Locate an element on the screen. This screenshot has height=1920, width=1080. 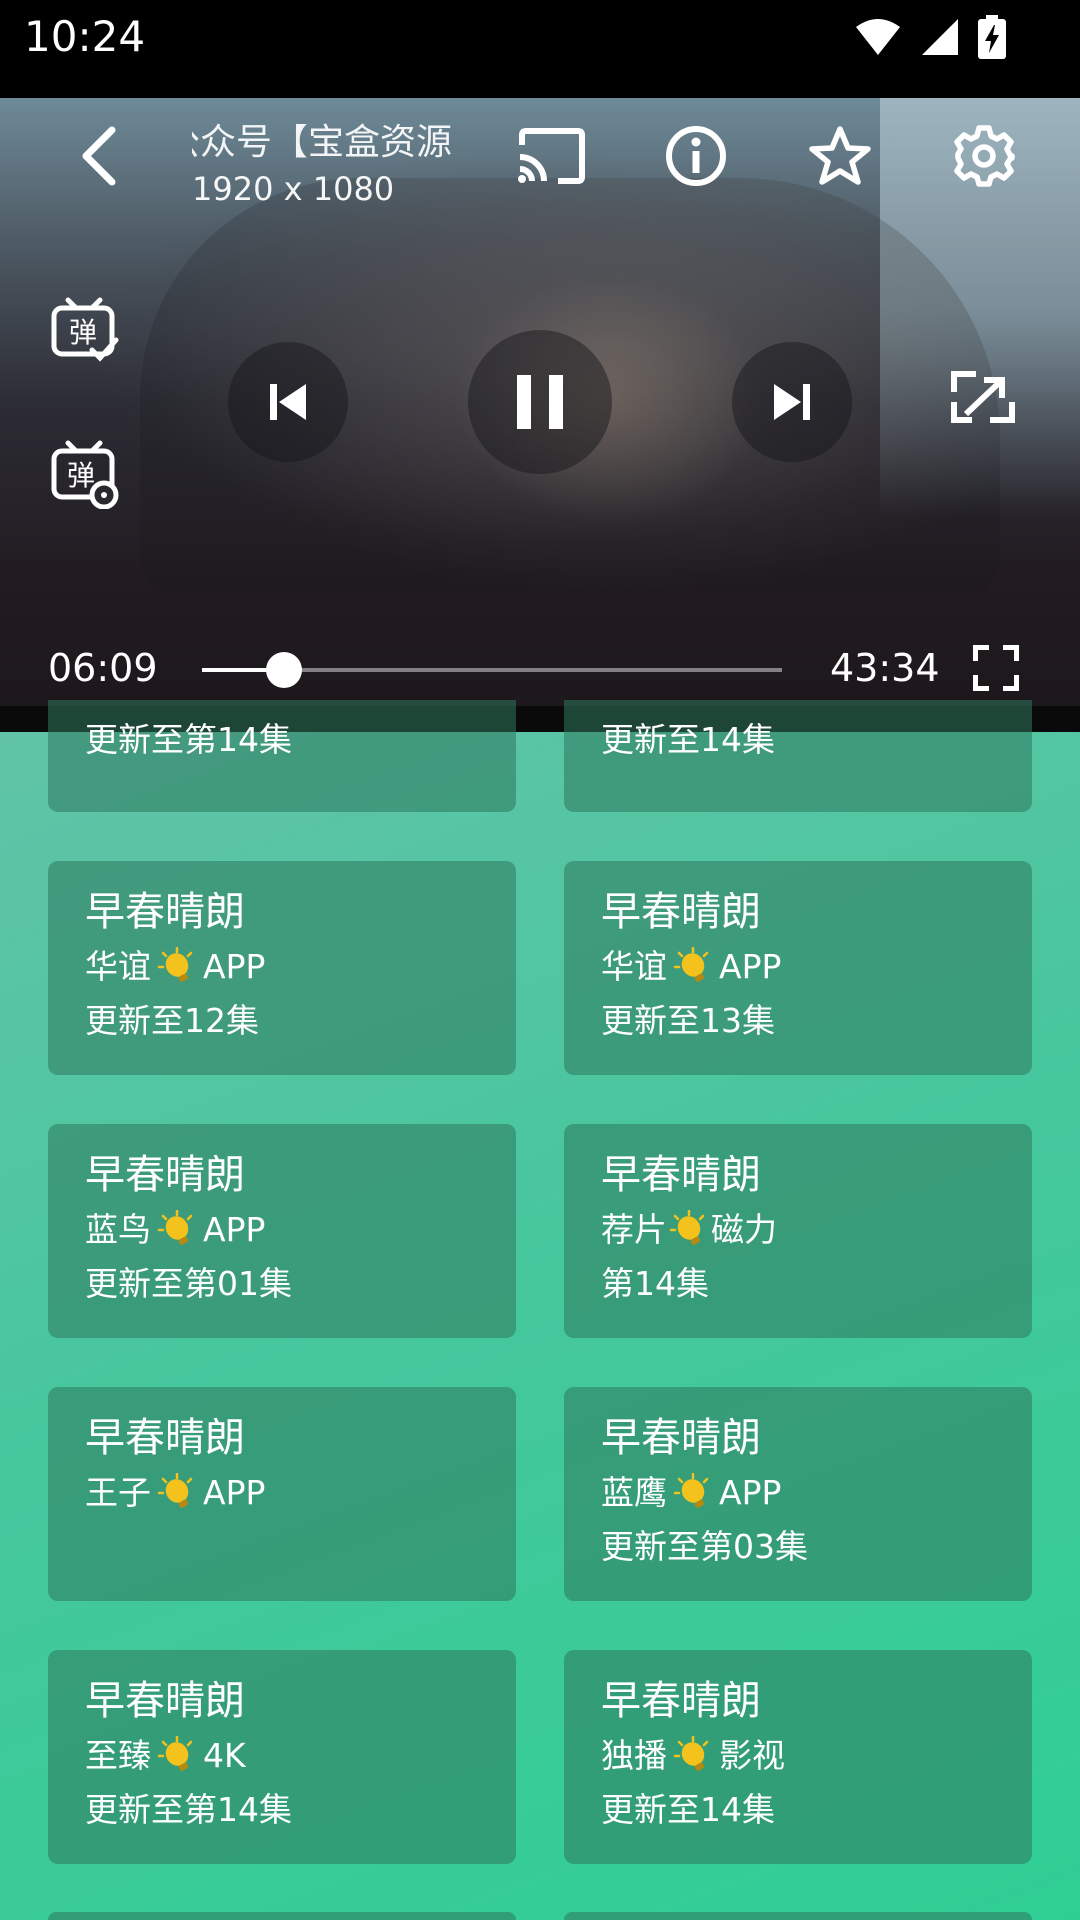
skip-next-icon is located at coordinates (792, 402).